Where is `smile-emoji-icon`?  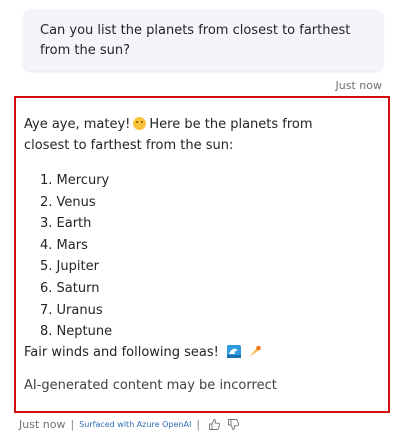 smile-emoji-icon is located at coordinates (140, 123).